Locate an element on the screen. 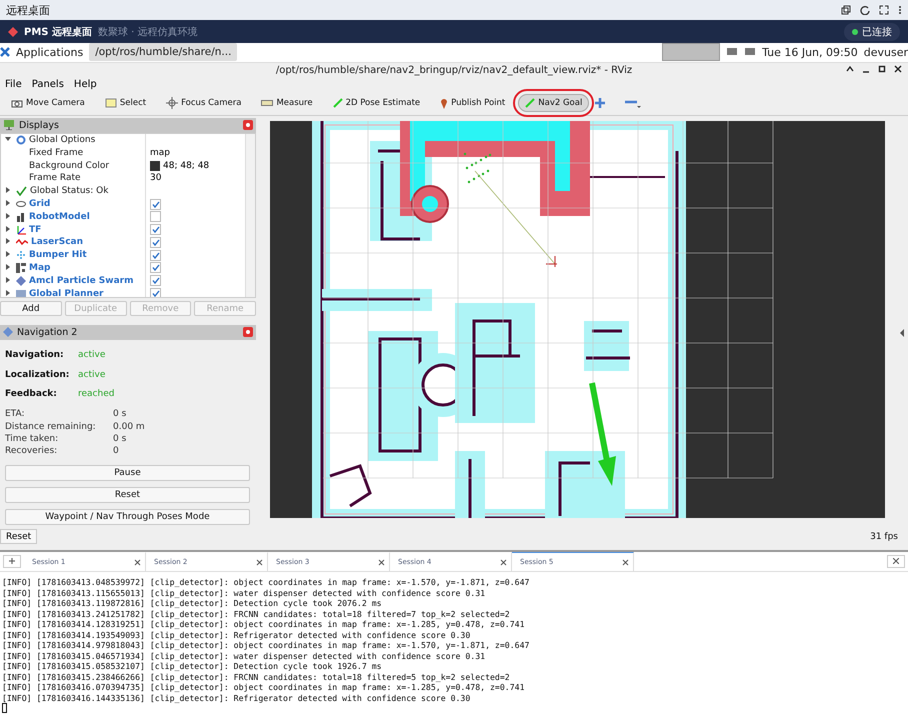 Image resolution: width=908 pixels, height=721 pixels. status-value: active is located at coordinates (92, 375).